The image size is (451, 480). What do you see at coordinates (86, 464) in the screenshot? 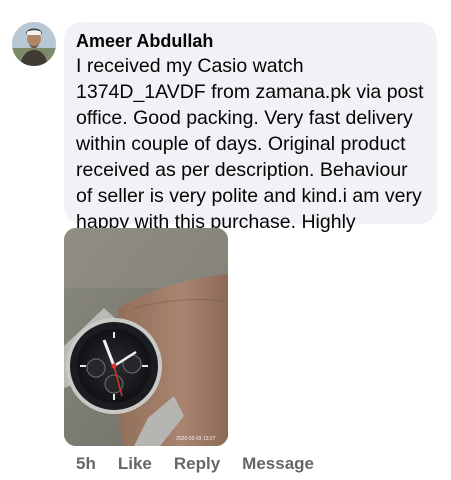
I see `comment-timestamp: 5h` at bounding box center [86, 464].